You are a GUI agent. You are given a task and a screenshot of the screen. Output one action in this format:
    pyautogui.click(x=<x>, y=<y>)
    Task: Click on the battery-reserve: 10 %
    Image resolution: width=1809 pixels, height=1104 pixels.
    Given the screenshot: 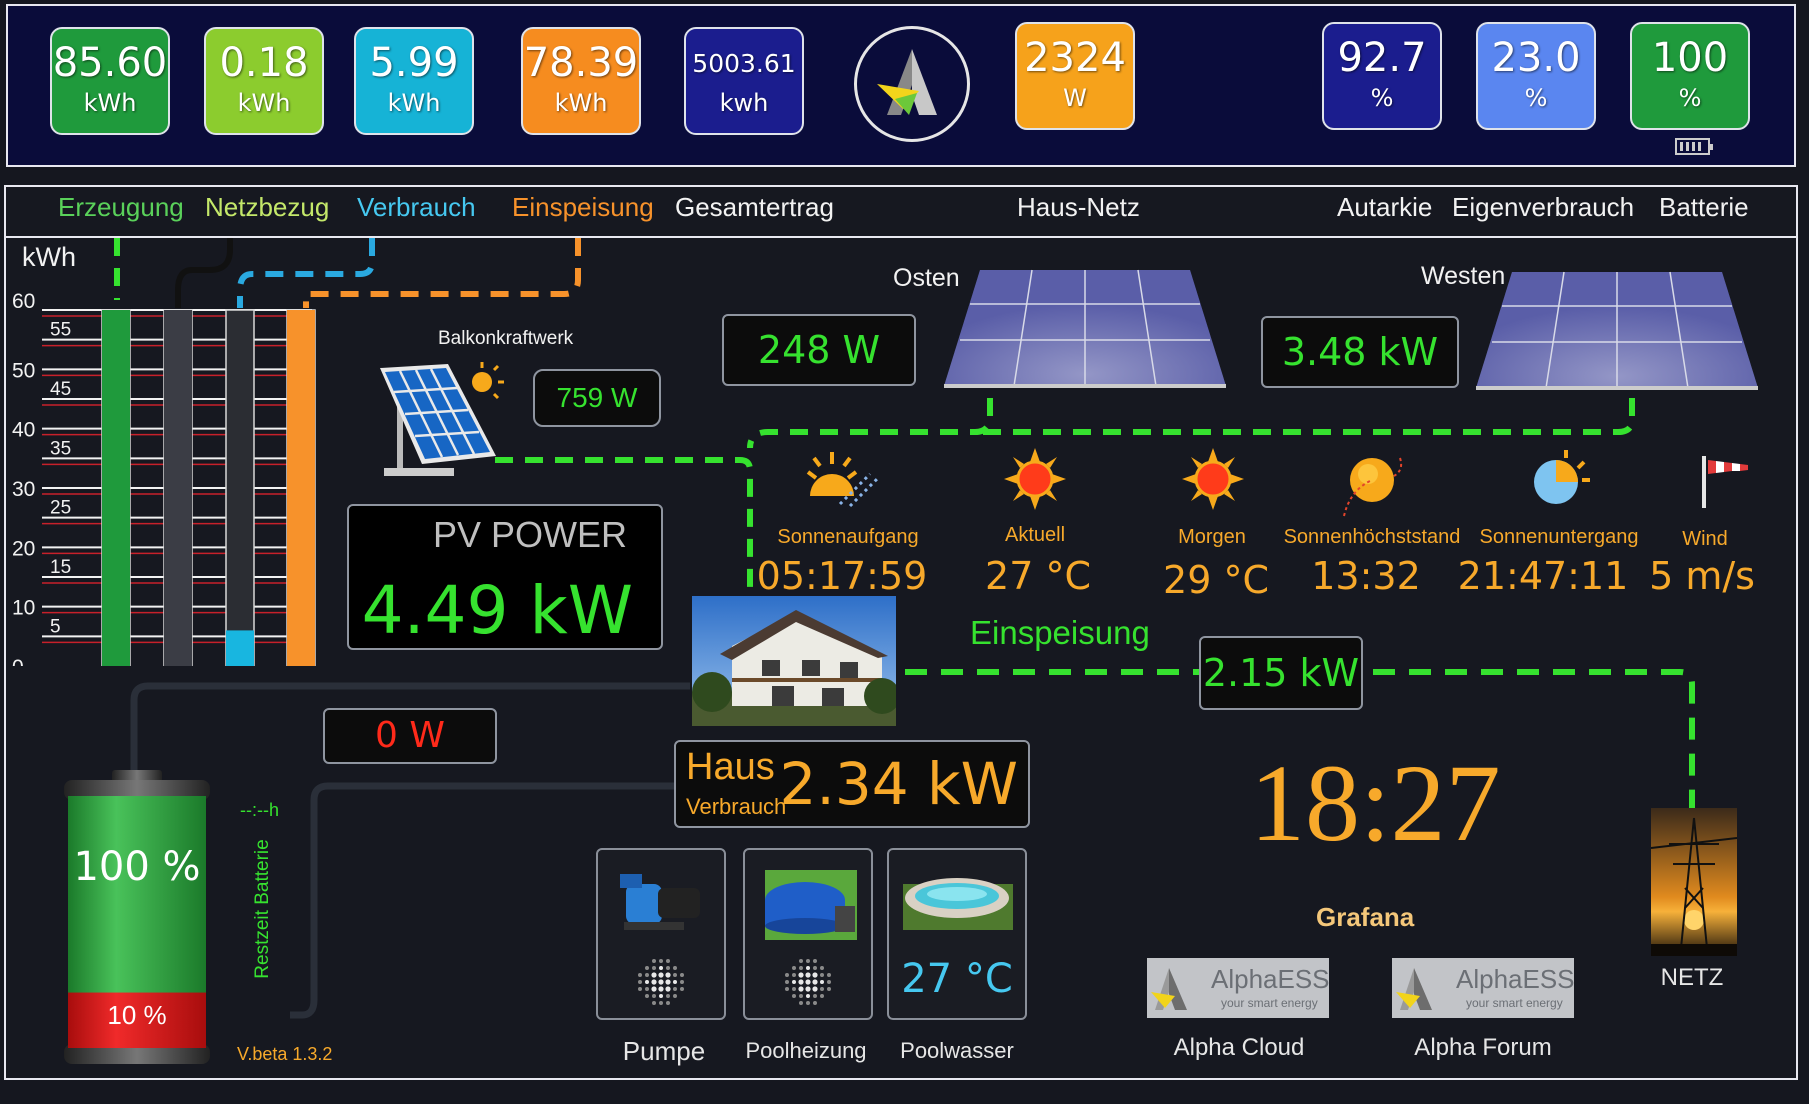 What is the action you would take?
    pyautogui.click(x=137, y=1015)
    